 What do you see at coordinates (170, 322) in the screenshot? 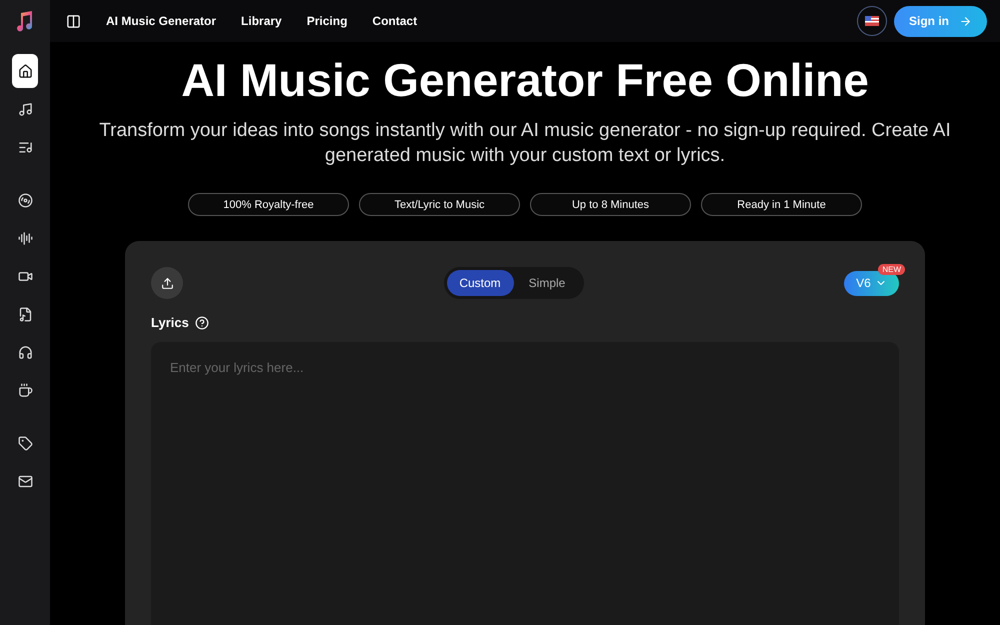
I see `lyrics-label: Lyrics` at bounding box center [170, 322].